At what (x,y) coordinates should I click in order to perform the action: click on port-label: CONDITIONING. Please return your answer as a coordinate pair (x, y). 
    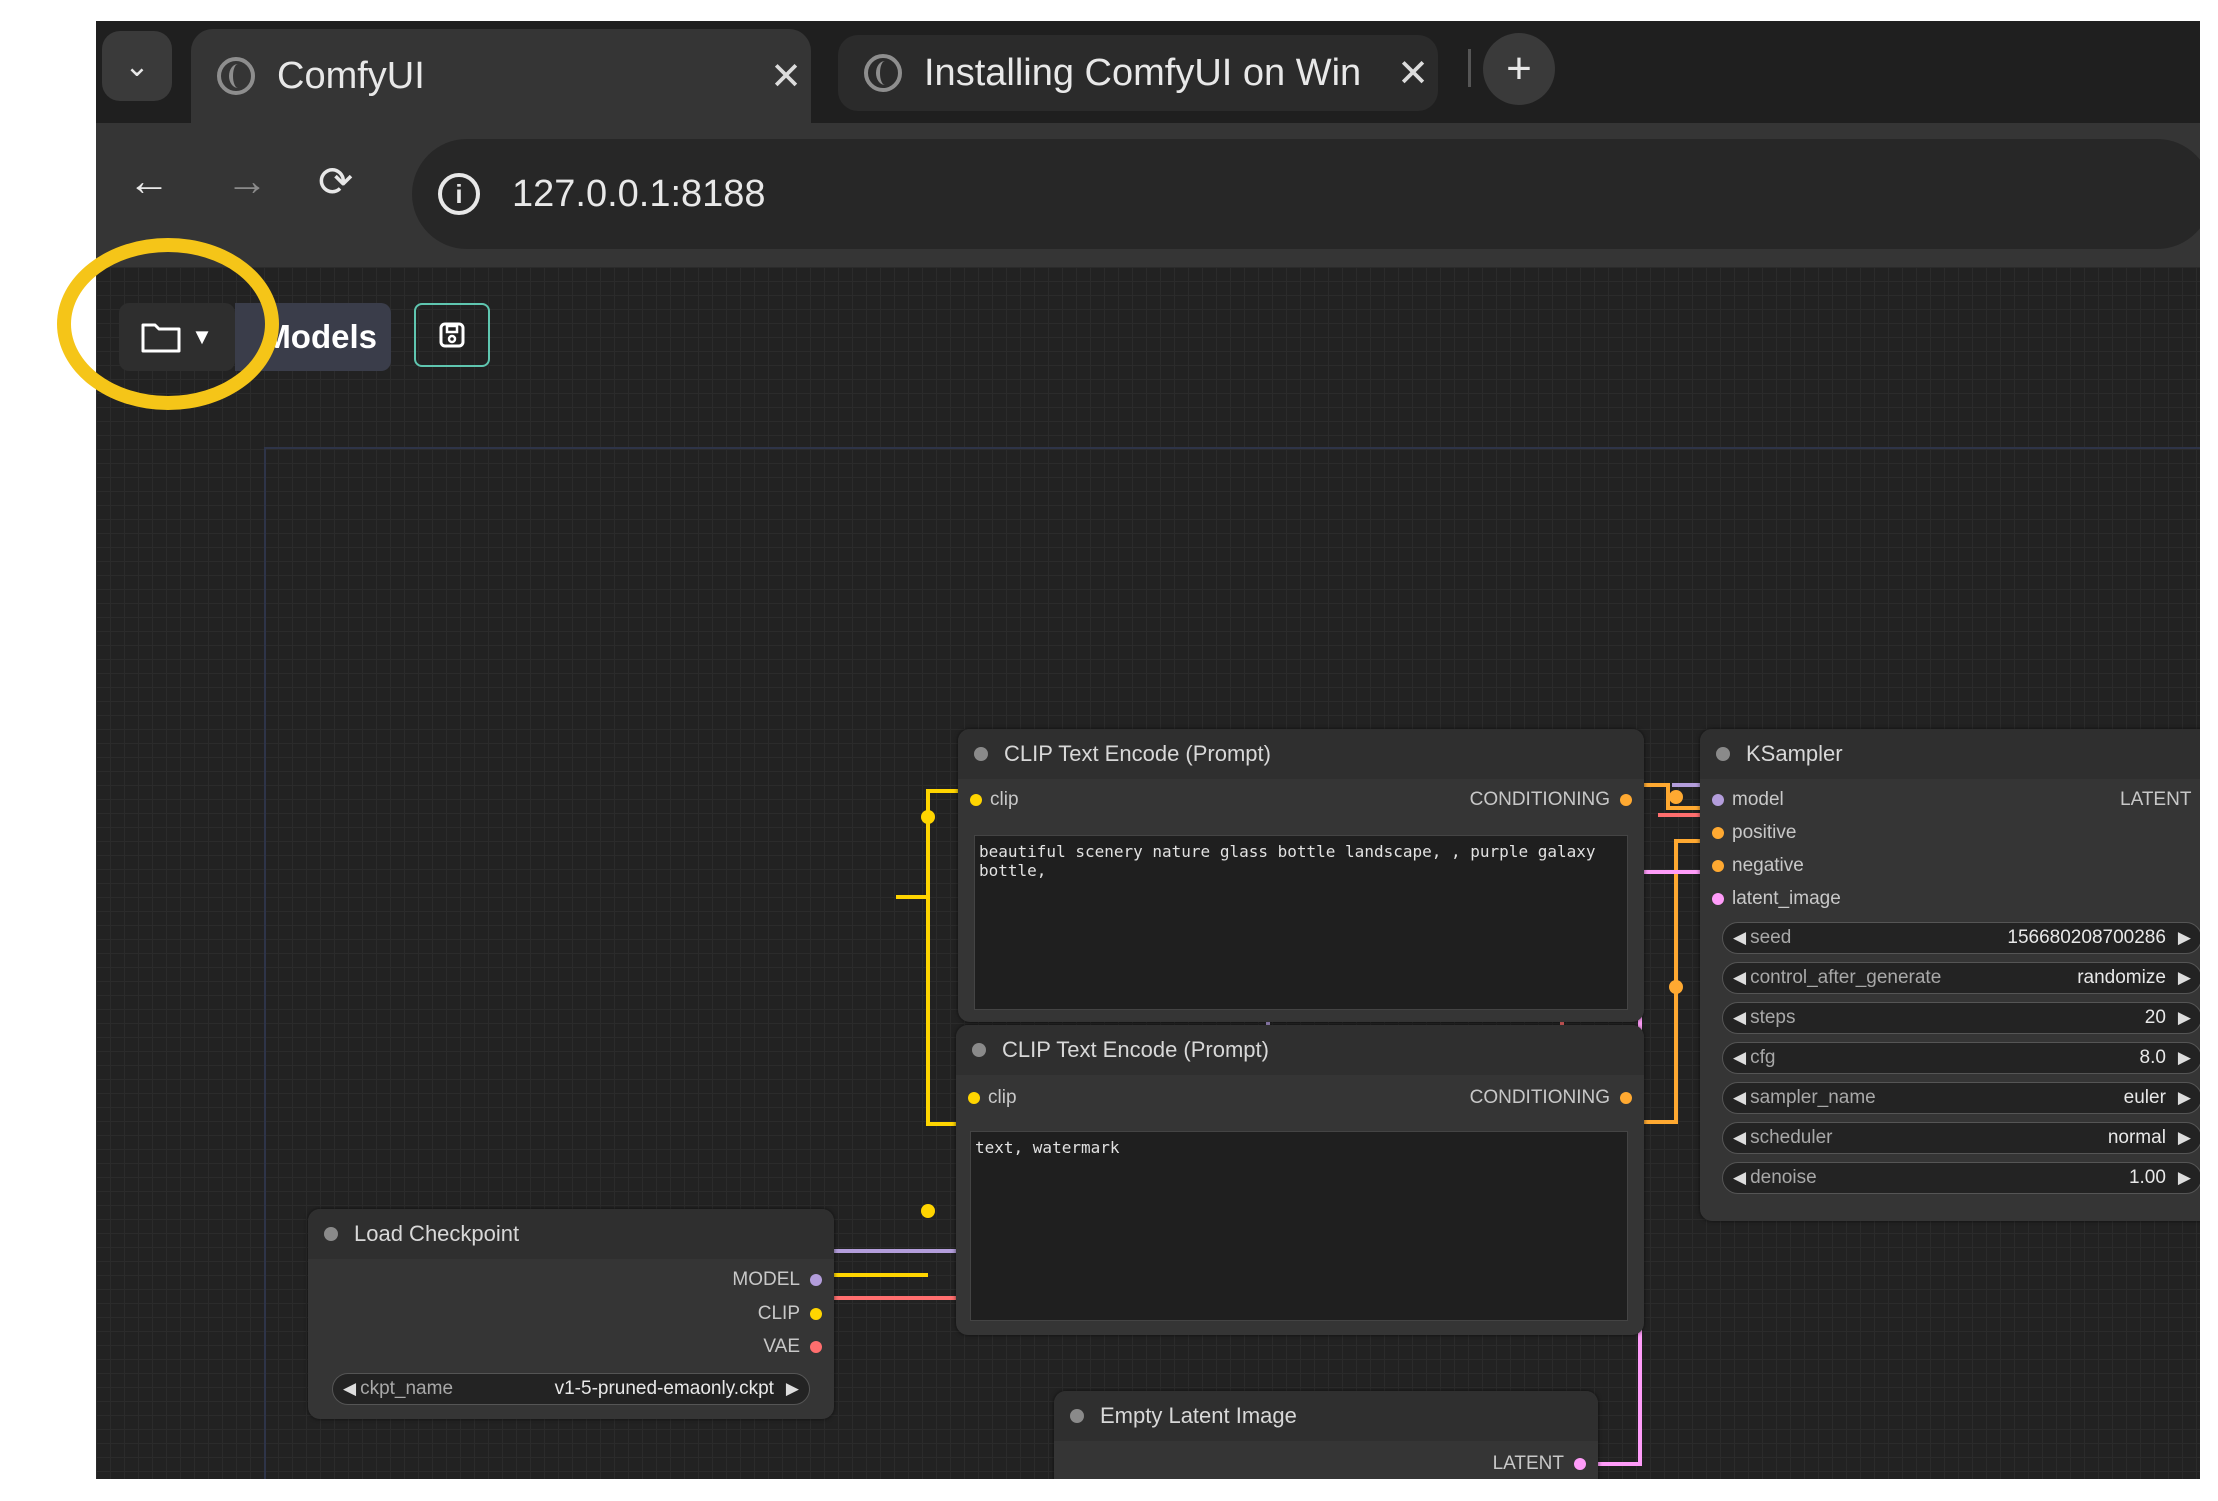
    Looking at the image, I should click on (1539, 799).